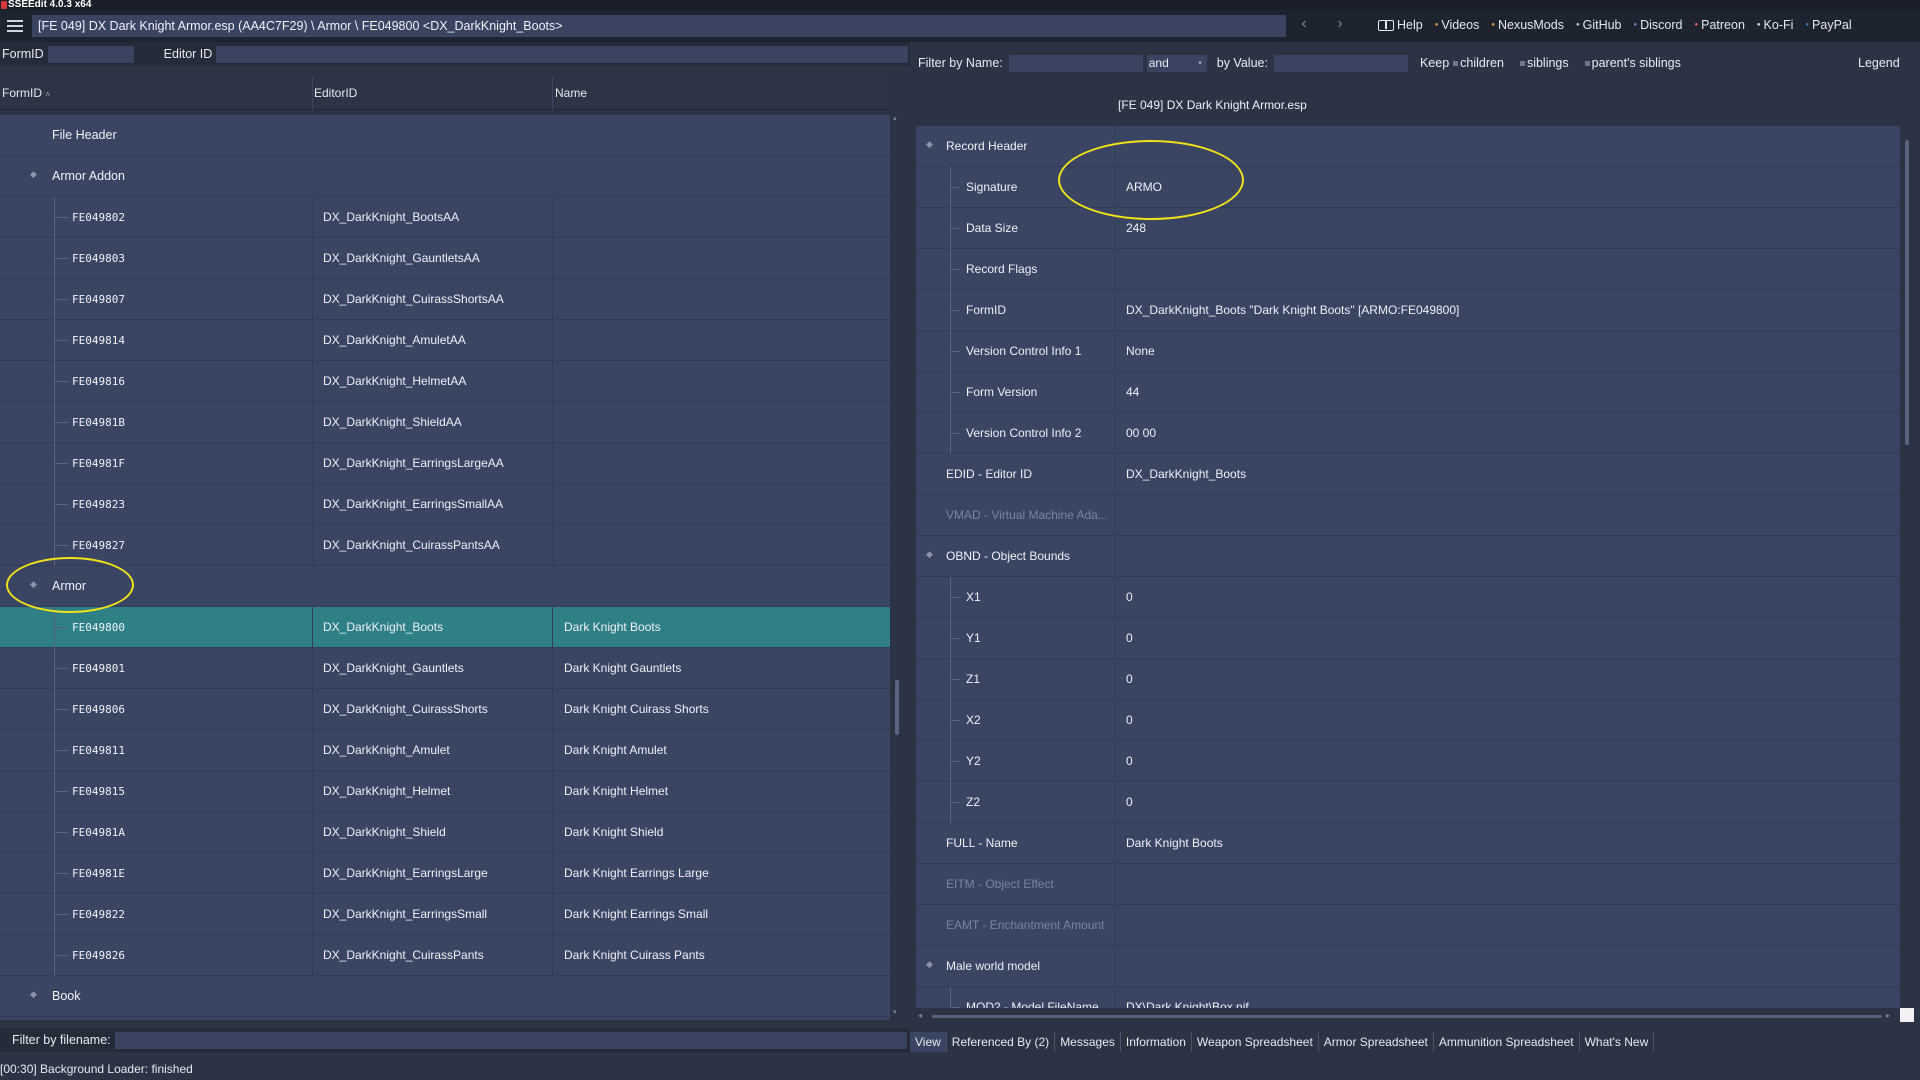 The width and height of the screenshot is (1920, 1080). Describe the element at coordinates (90, 54) in the screenshot. I see `formid-input` at that location.